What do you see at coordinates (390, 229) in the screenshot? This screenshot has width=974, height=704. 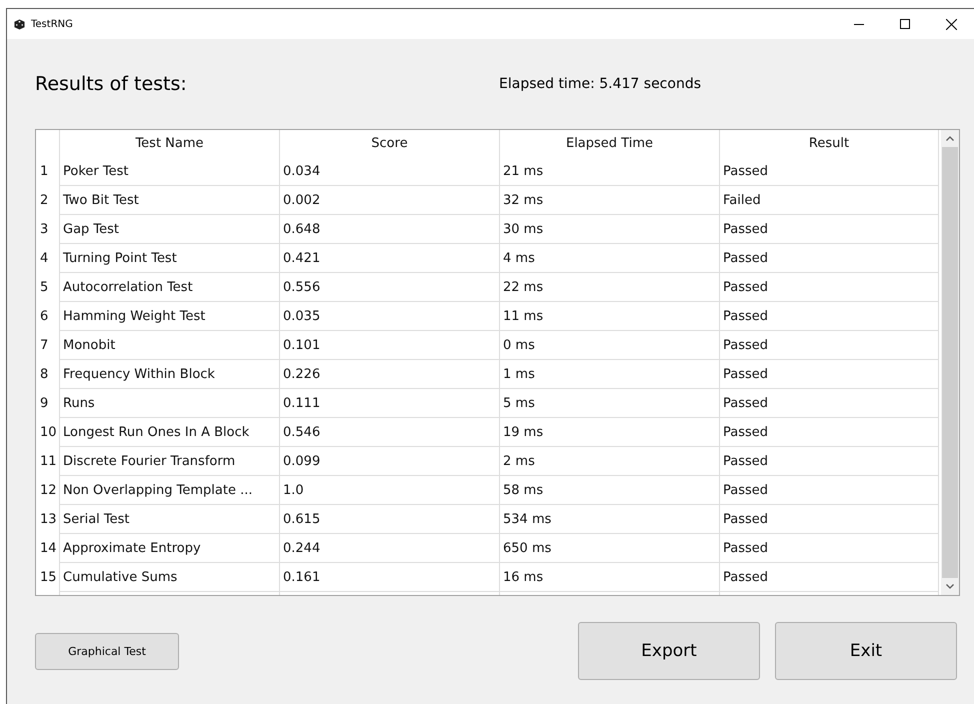 I see `table-cell: 0.648` at bounding box center [390, 229].